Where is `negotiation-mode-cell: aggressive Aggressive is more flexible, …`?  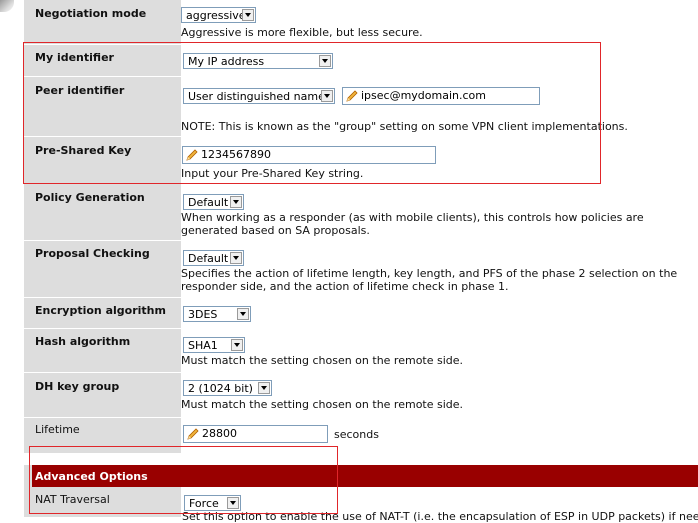 negotiation-mode-cell: aggressive Aggressive is more flexible, … is located at coordinates (439, 22).